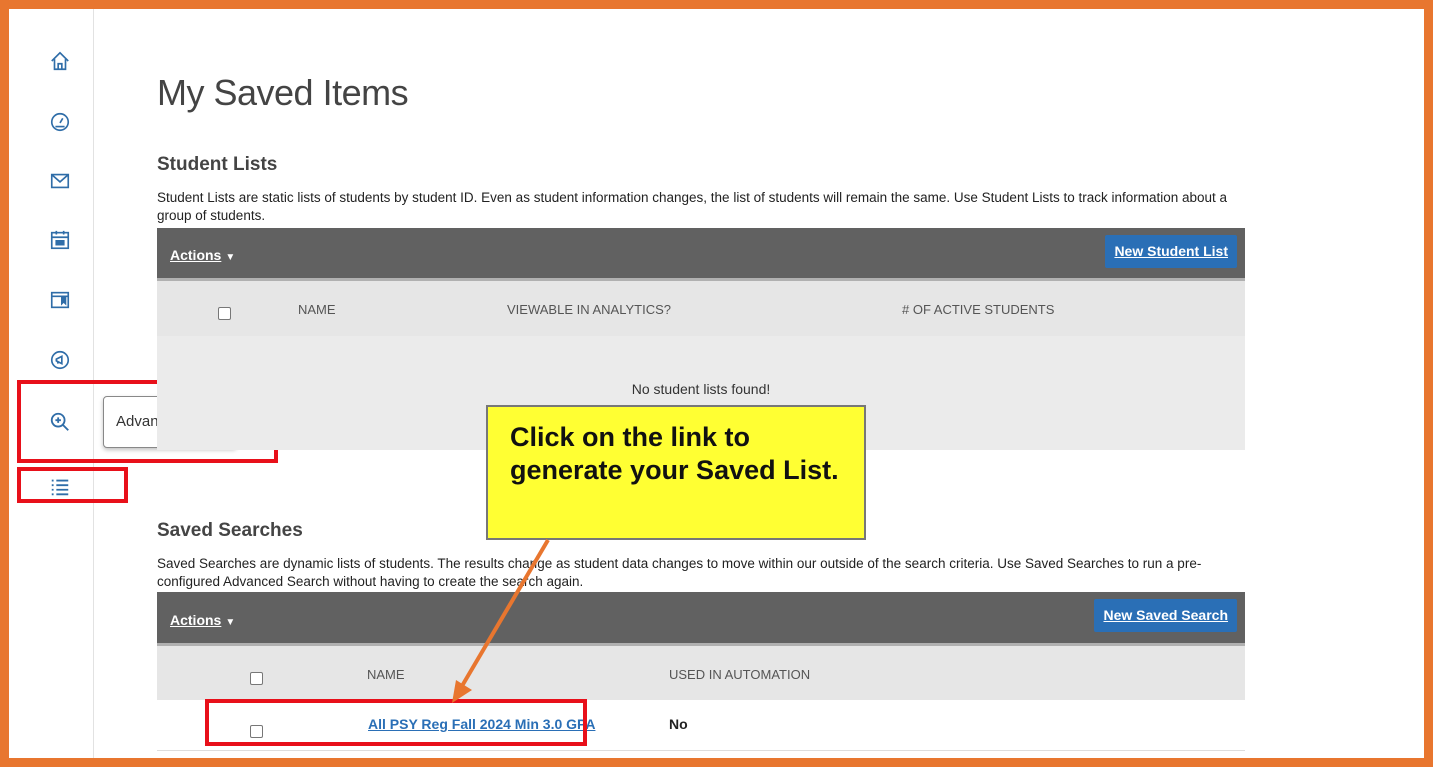  Describe the element at coordinates (60, 487) in the screenshot. I see `saved-lists-icon` at that location.